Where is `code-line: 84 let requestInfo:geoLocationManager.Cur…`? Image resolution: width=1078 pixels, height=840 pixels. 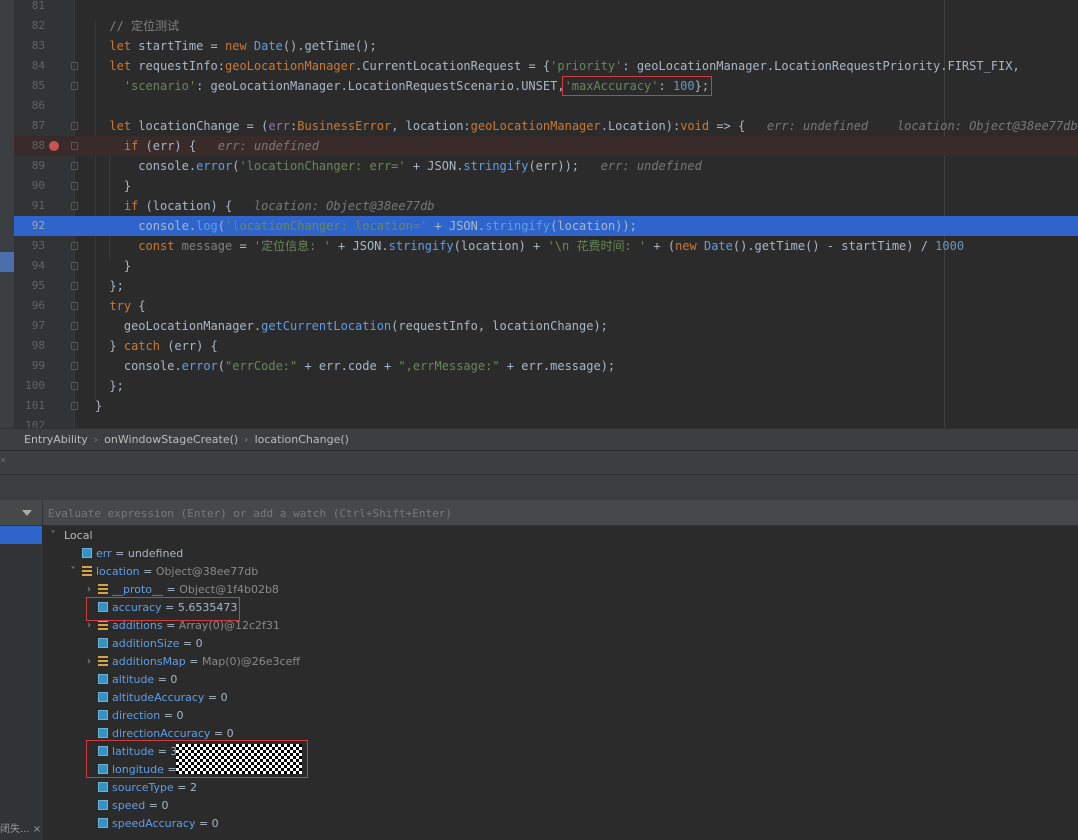 code-line: 84 let requestInfo:geoLocationManager.Cur… is located at coordinates (546, 66).